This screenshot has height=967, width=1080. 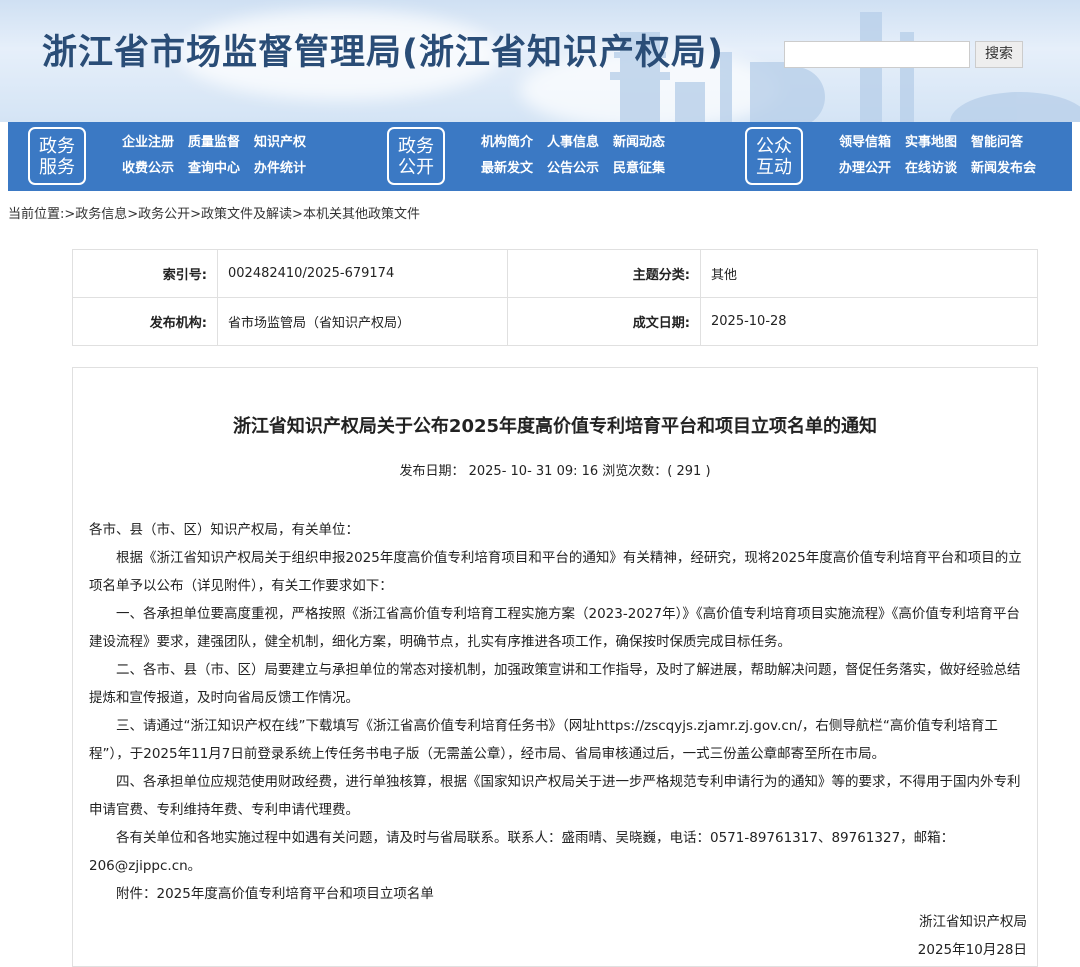 I want to click on search-button: 搜索, so click(x=999, y=54).